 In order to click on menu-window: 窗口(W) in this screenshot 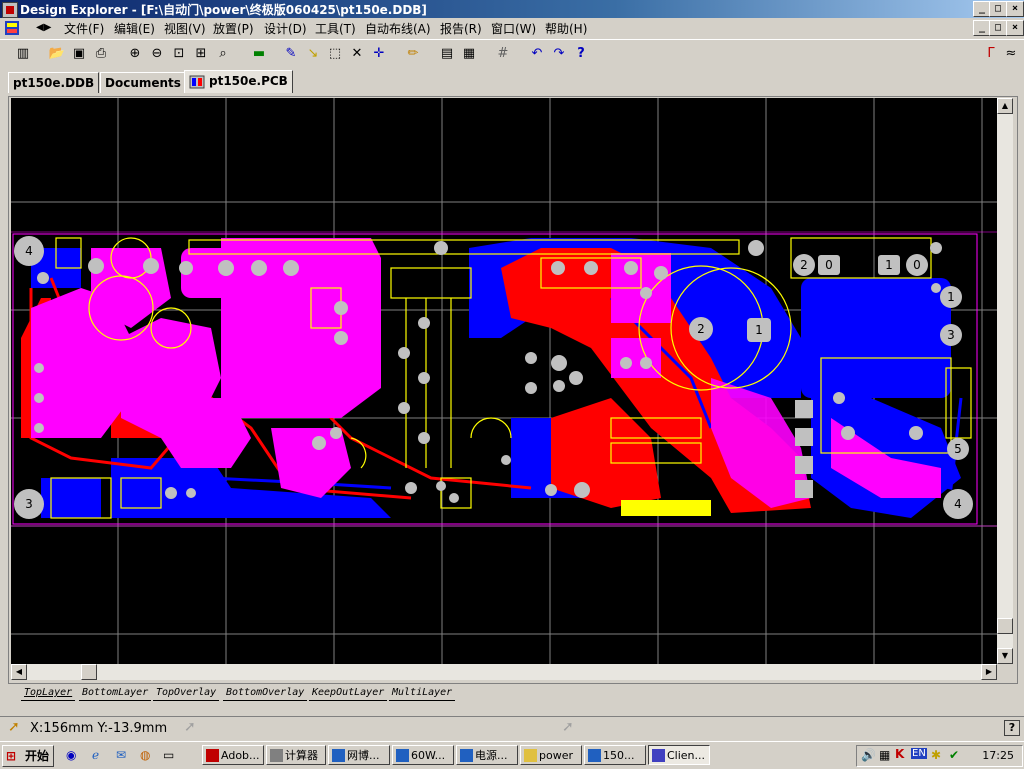, I will do `click(513, 28)`.